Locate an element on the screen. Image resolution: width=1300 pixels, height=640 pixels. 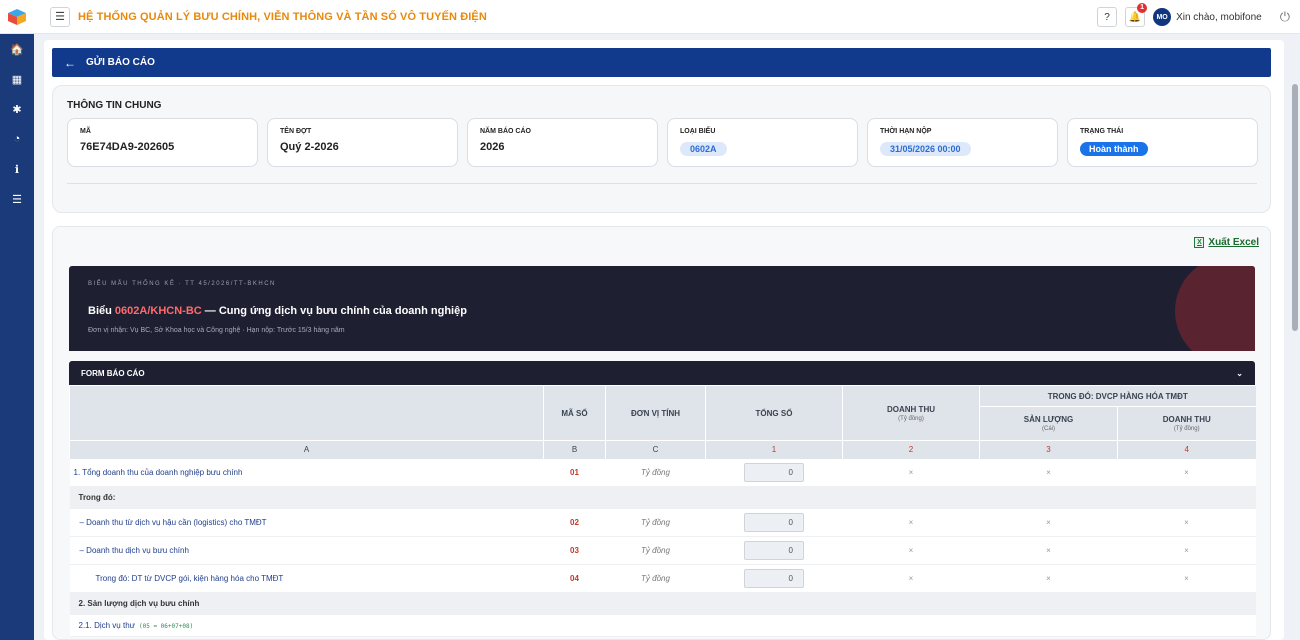
header-code: MÃ SỐ is located at coordinates (574, 413).